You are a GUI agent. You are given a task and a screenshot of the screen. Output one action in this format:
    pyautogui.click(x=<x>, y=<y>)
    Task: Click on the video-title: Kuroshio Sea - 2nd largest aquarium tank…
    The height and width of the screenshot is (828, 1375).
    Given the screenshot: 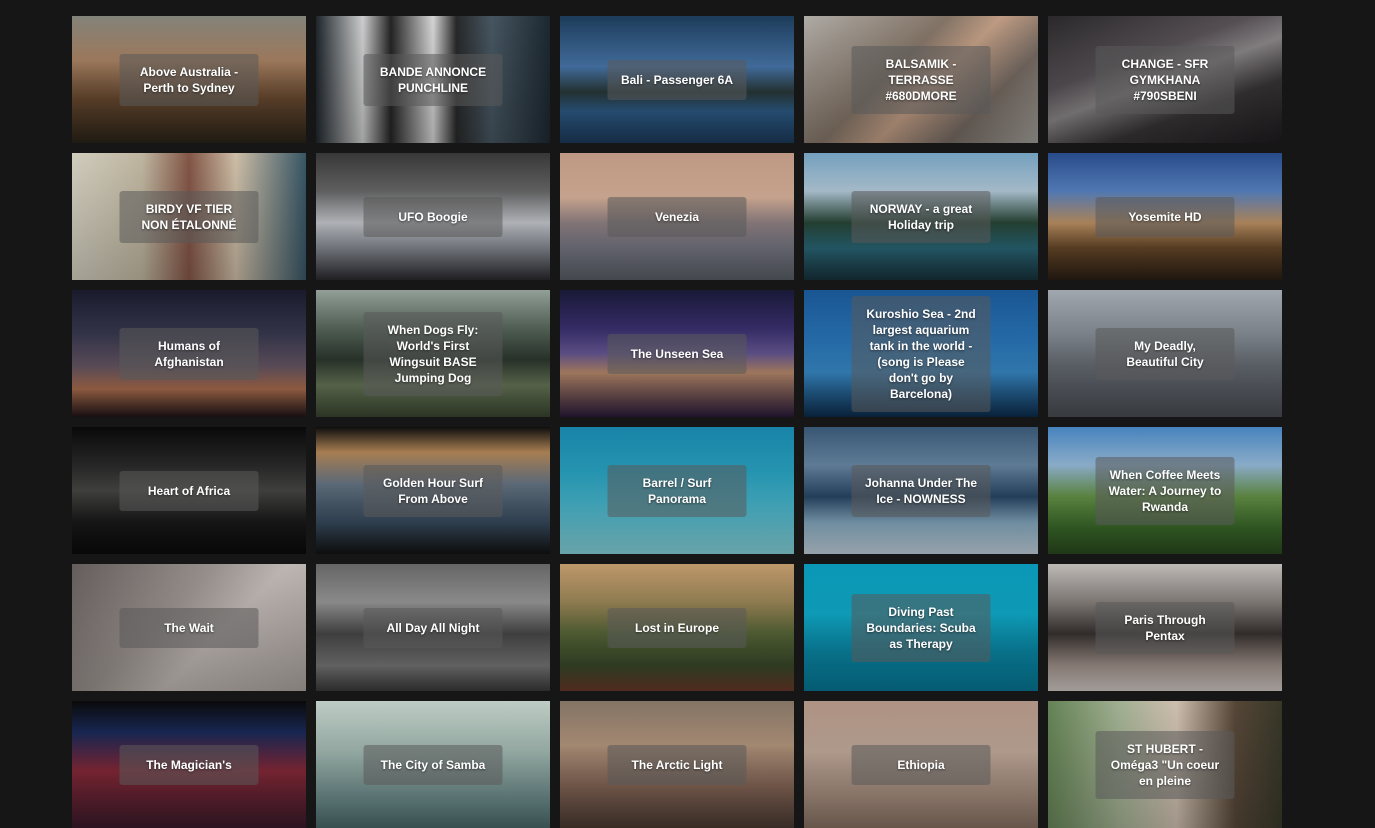 What is the action you would take?
    pyautogui.click(x=921, y=353)
    